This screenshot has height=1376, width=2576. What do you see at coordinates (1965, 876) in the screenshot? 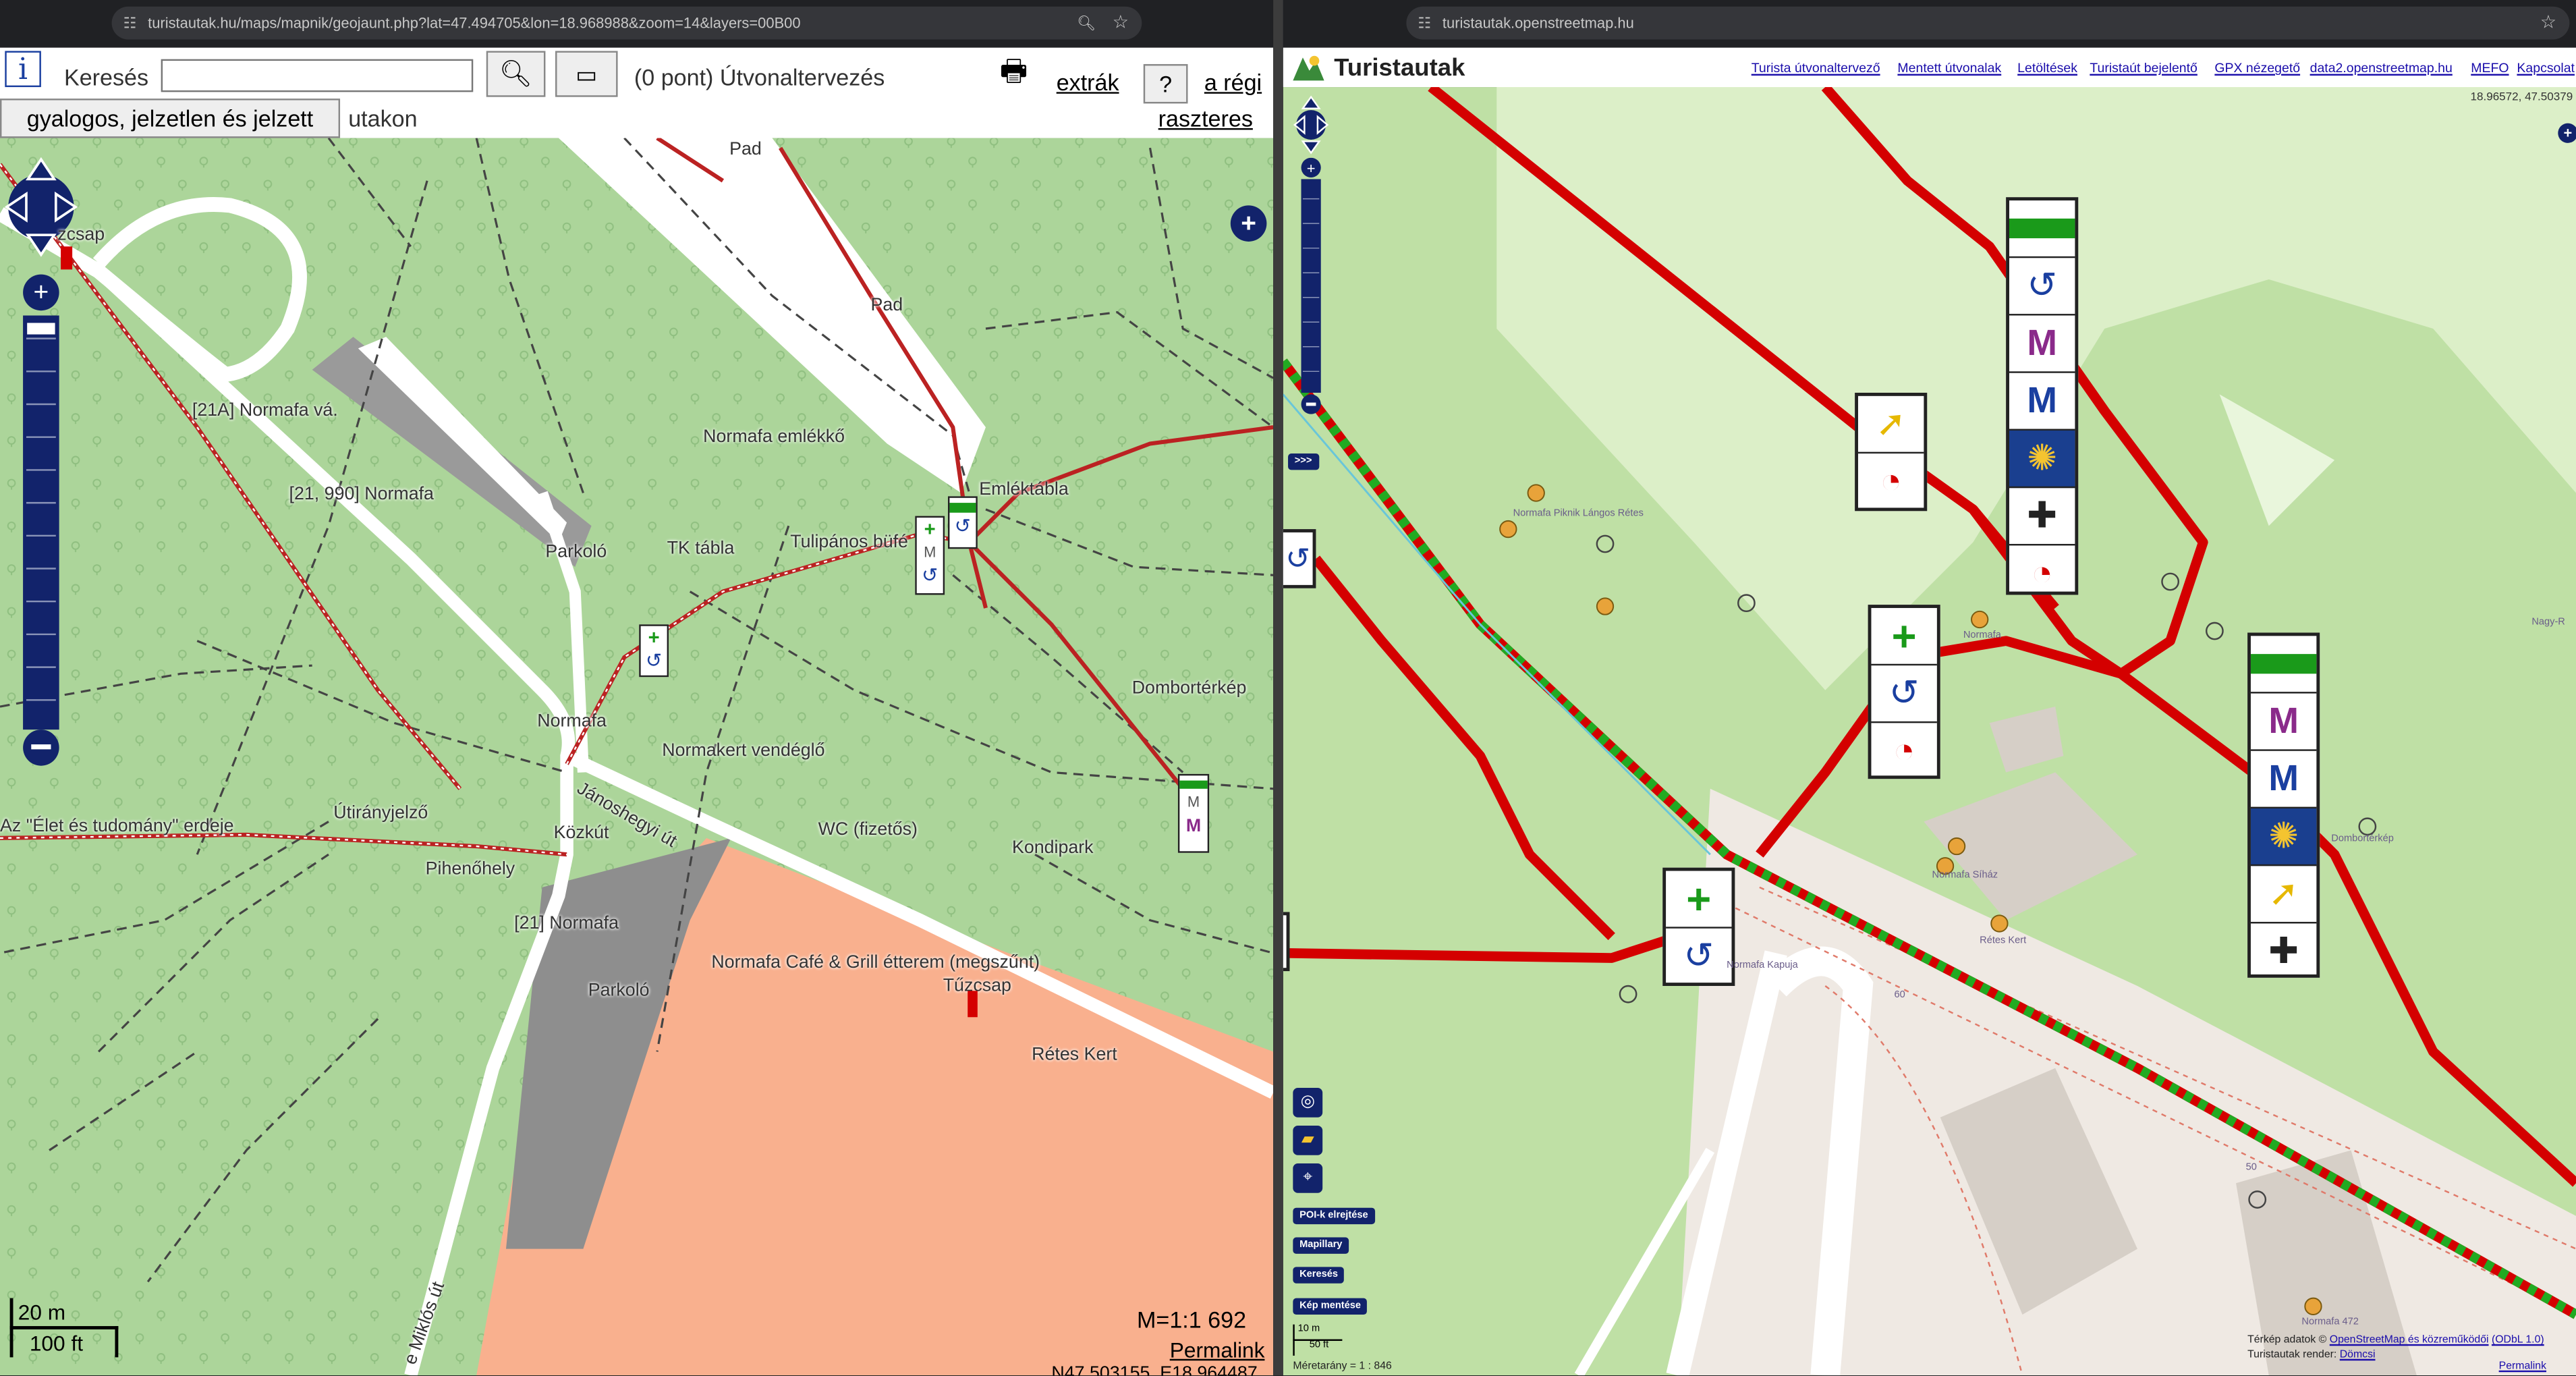
I see `map-label: Normafa Síház` at bounding box center [1965, 876].